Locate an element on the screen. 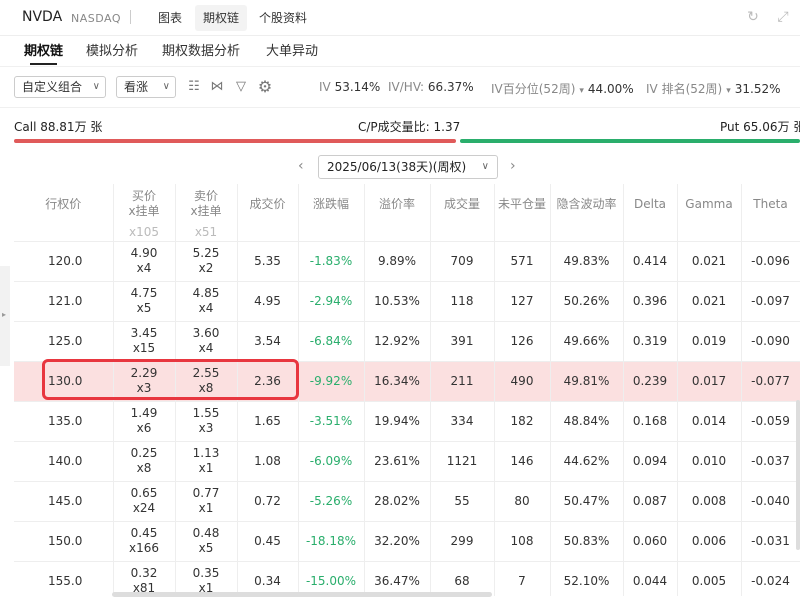  list-icon: ☷ is located at coordinates (194, 87).